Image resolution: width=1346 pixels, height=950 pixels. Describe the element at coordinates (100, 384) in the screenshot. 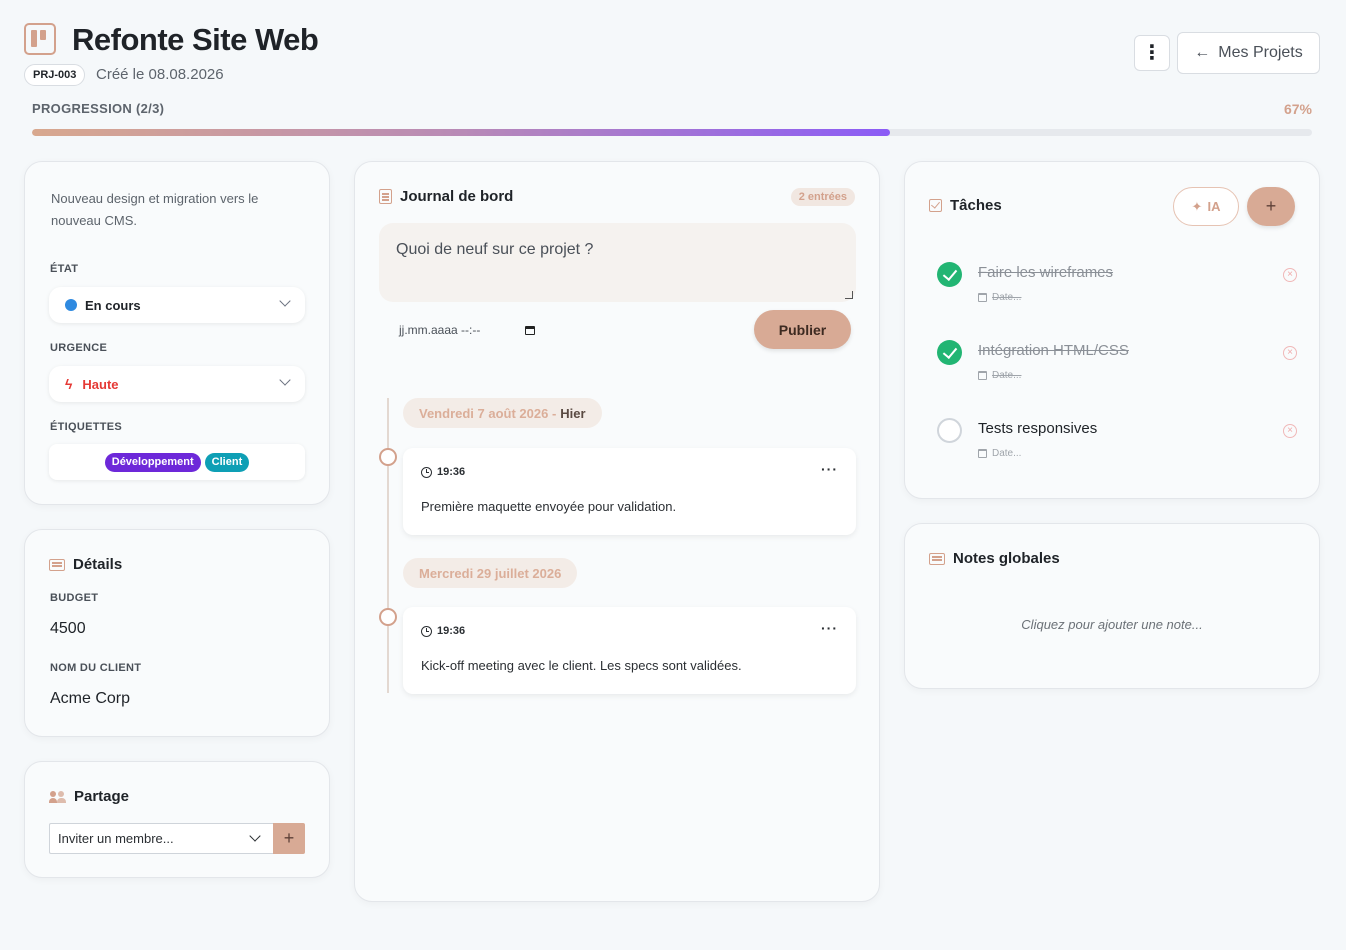

I see `urgency-value: Haute` at that location.